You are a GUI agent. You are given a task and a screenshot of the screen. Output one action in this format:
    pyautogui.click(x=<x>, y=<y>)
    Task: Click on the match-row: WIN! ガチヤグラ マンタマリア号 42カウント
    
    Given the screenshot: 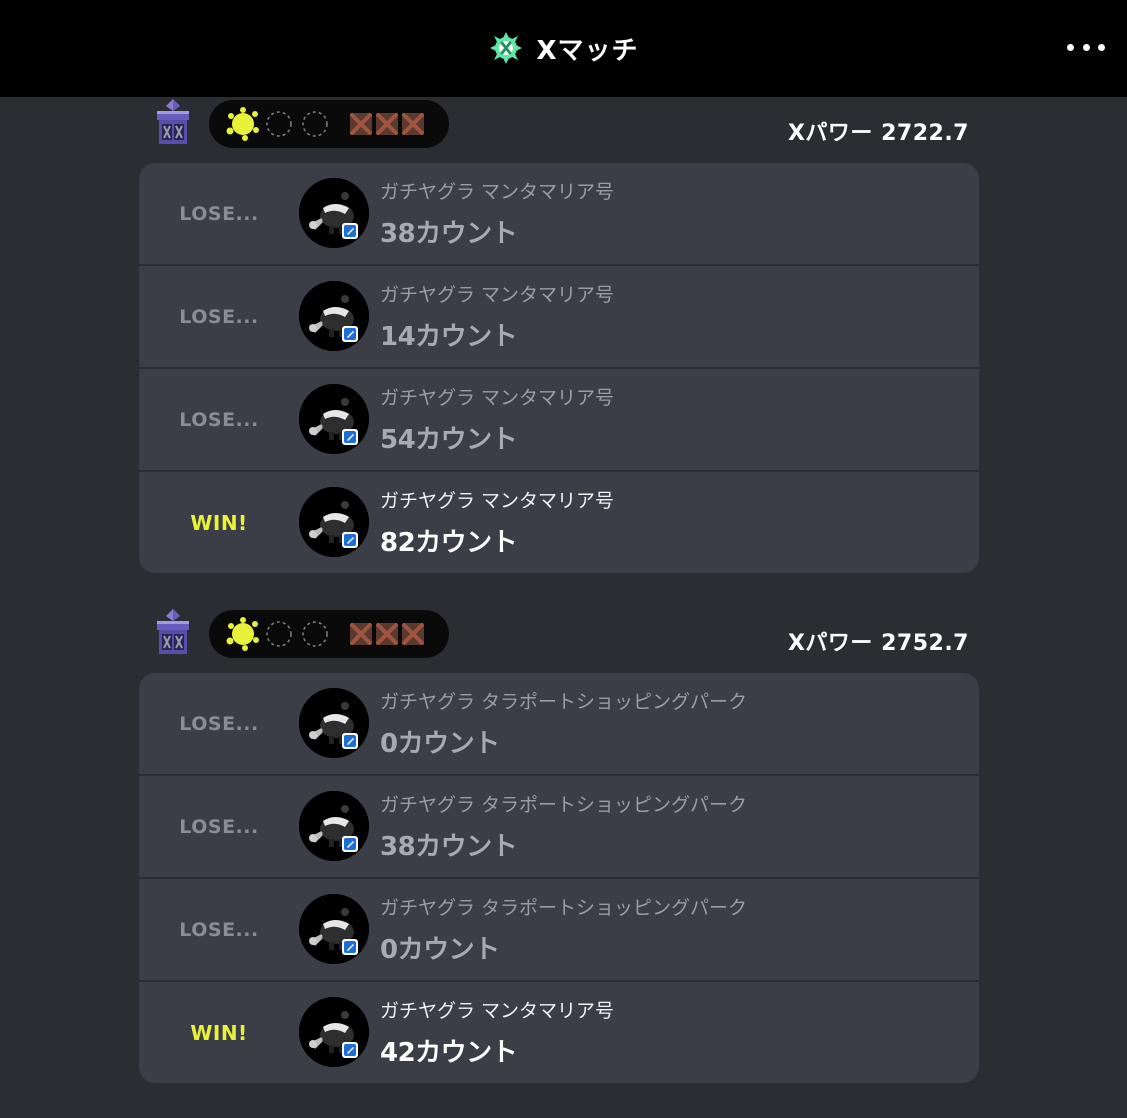 What is the action you would take?
    pyautogui.click(x=559, y=1031)
    